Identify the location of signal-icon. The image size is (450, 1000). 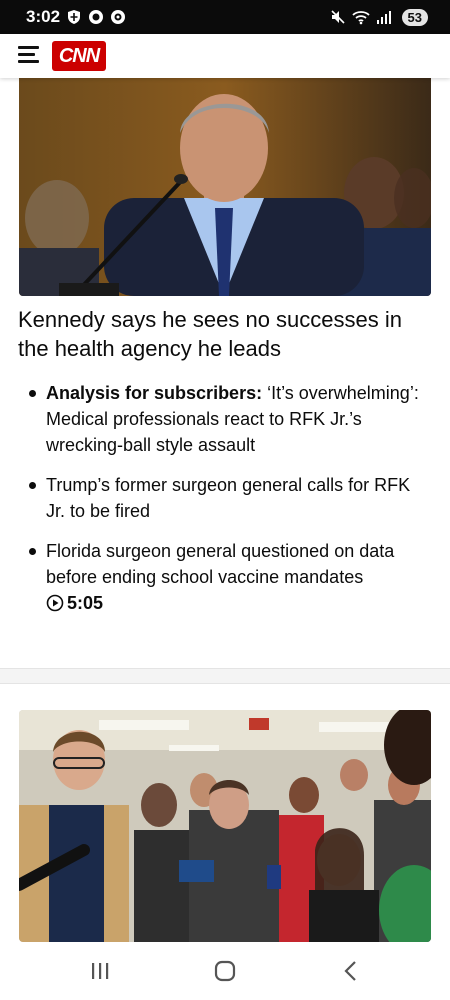
(384, 17).